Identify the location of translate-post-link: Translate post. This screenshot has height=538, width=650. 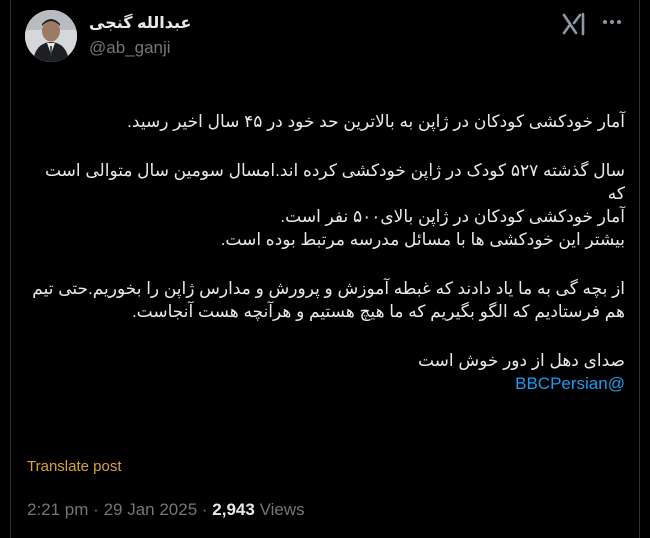
(74, 466).